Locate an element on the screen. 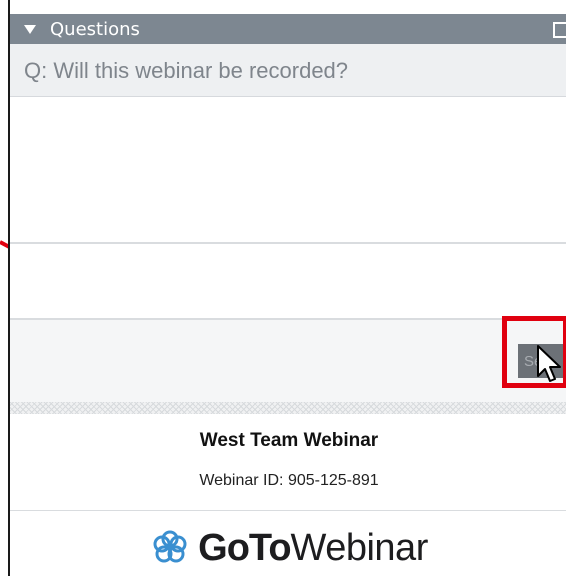 The image size is (566, 576). collapse-triangle-icon is located at coordinates (30, 29).